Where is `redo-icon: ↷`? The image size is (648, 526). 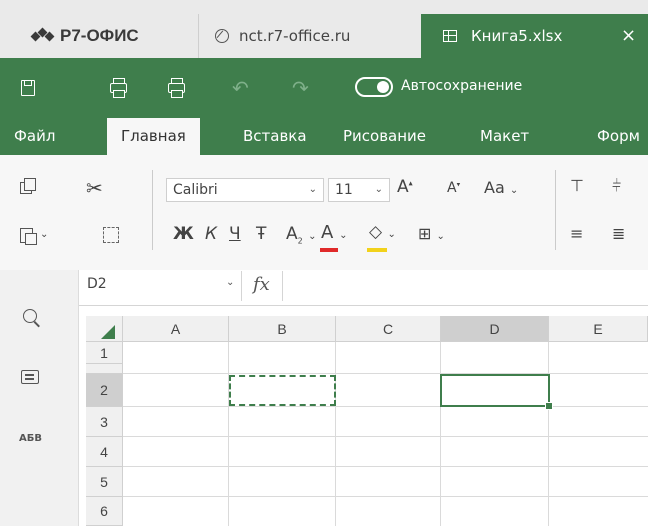 redo-icon: ↷ is located at coordinates (300, 88).